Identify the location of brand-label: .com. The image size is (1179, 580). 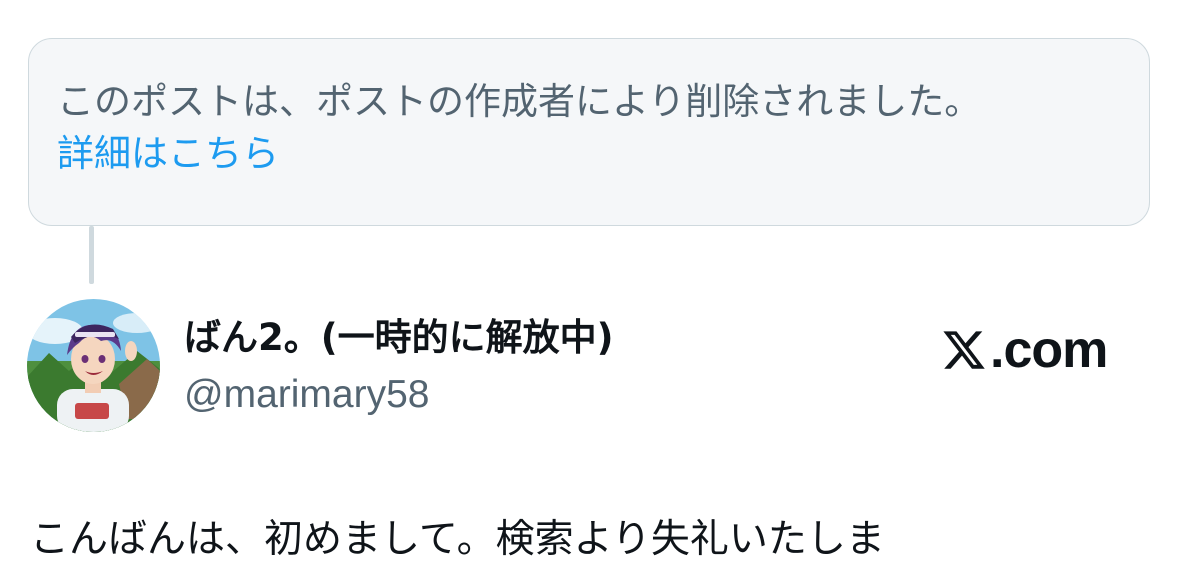
(1049, 350).